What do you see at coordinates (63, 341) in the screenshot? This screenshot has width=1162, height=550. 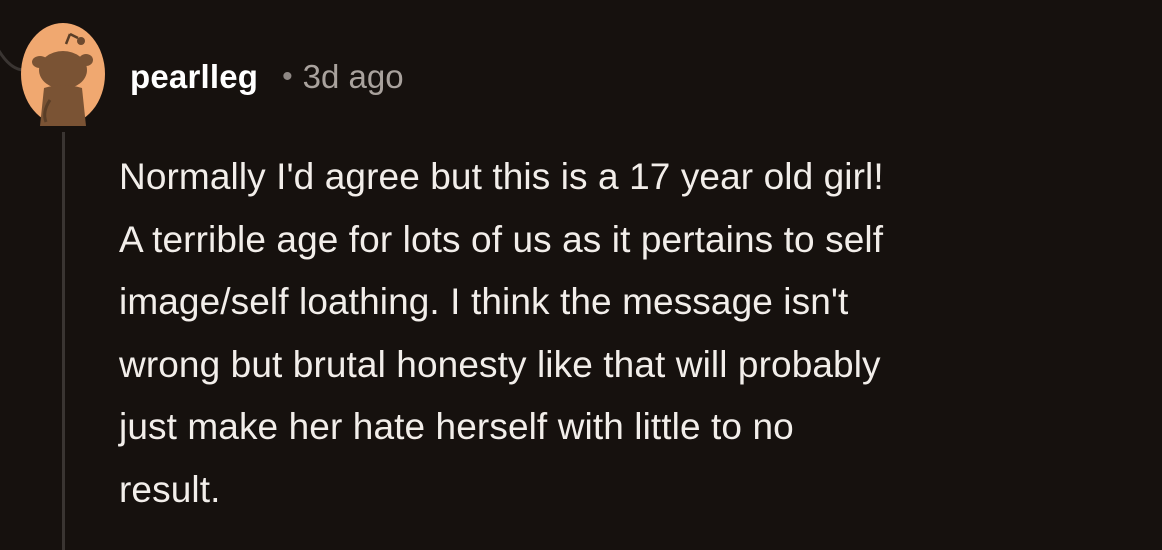 I see `thread-line` at bounding box center [63, 341].